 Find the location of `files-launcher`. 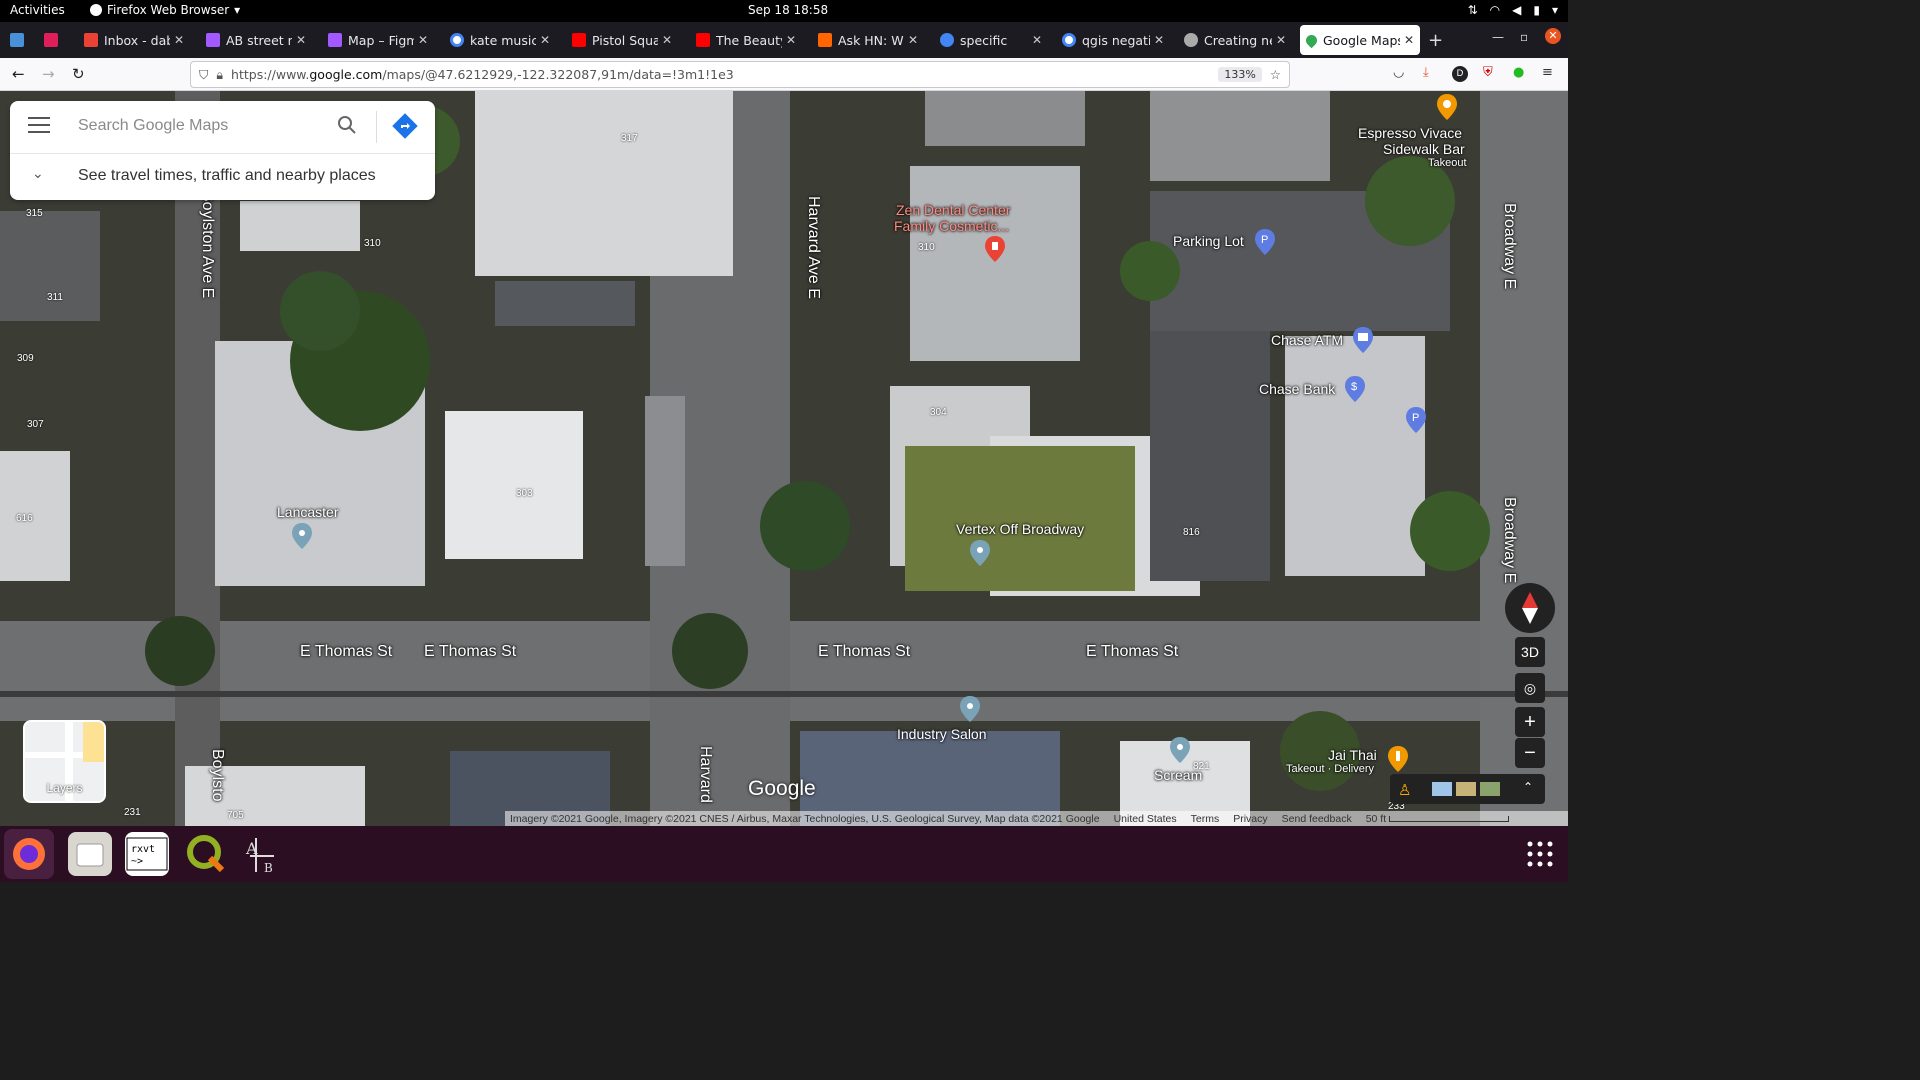

files-launcher is located at coordinates (90, 854).